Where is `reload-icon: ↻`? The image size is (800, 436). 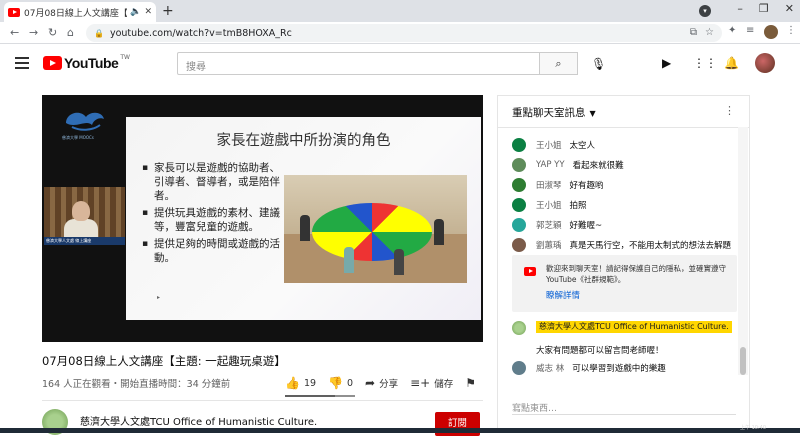 reload-icon: ↻ is located at coordinates (52, 32).